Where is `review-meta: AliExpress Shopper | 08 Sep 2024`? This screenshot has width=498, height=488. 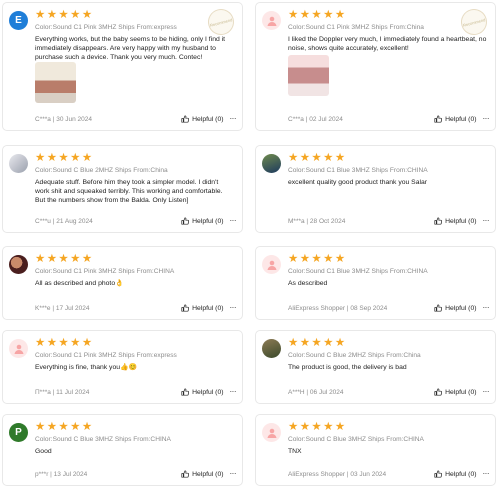
review-meta: AliExpress Shopper | 08 Sep 2024 is located at coordinates (338, 308).